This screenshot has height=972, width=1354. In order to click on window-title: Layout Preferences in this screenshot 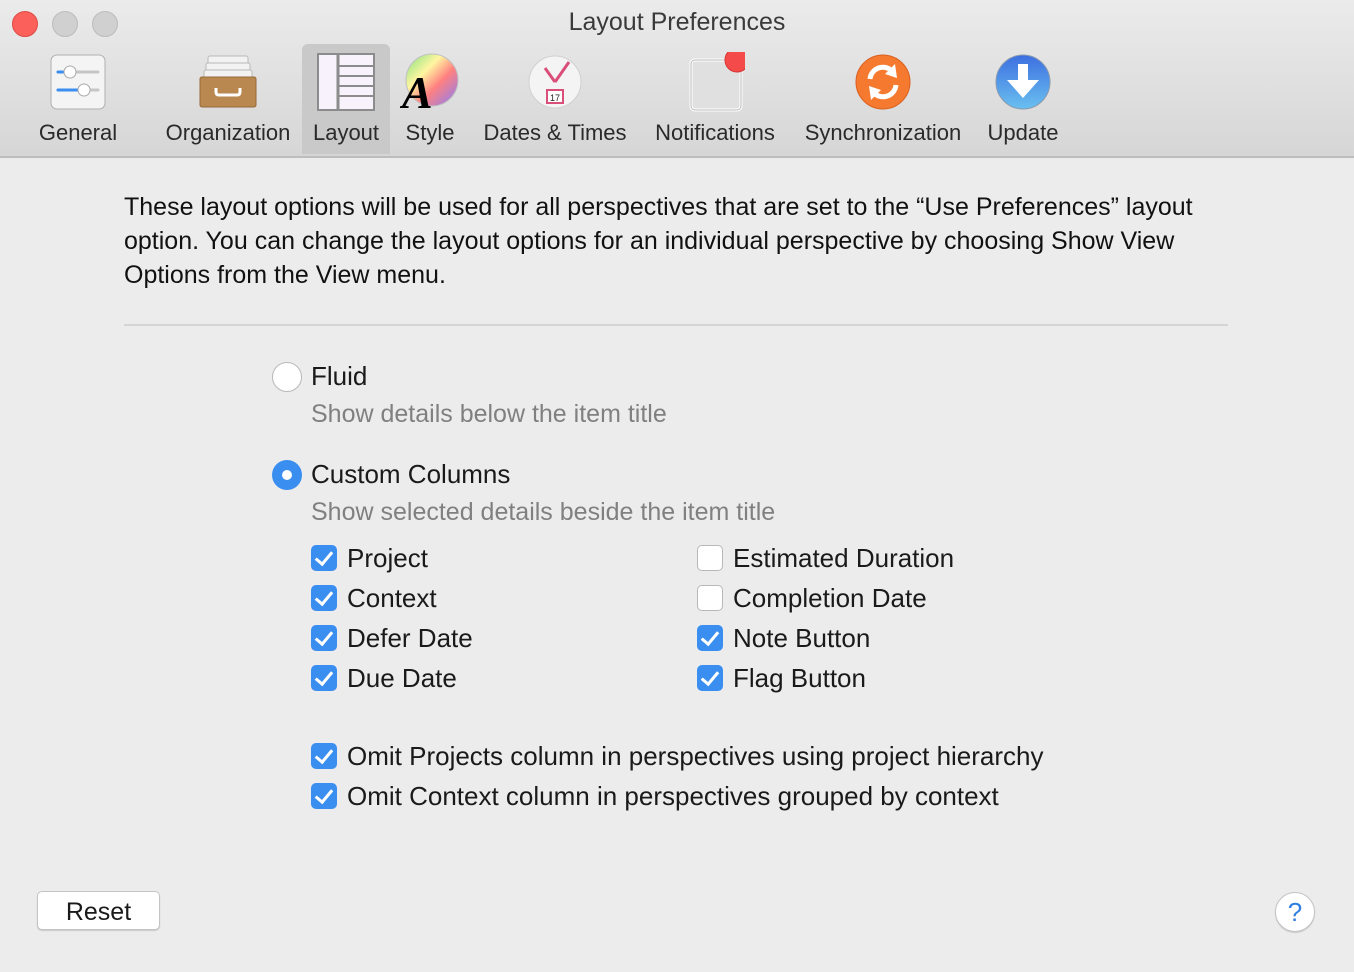, I will do `click(677, 22)`.